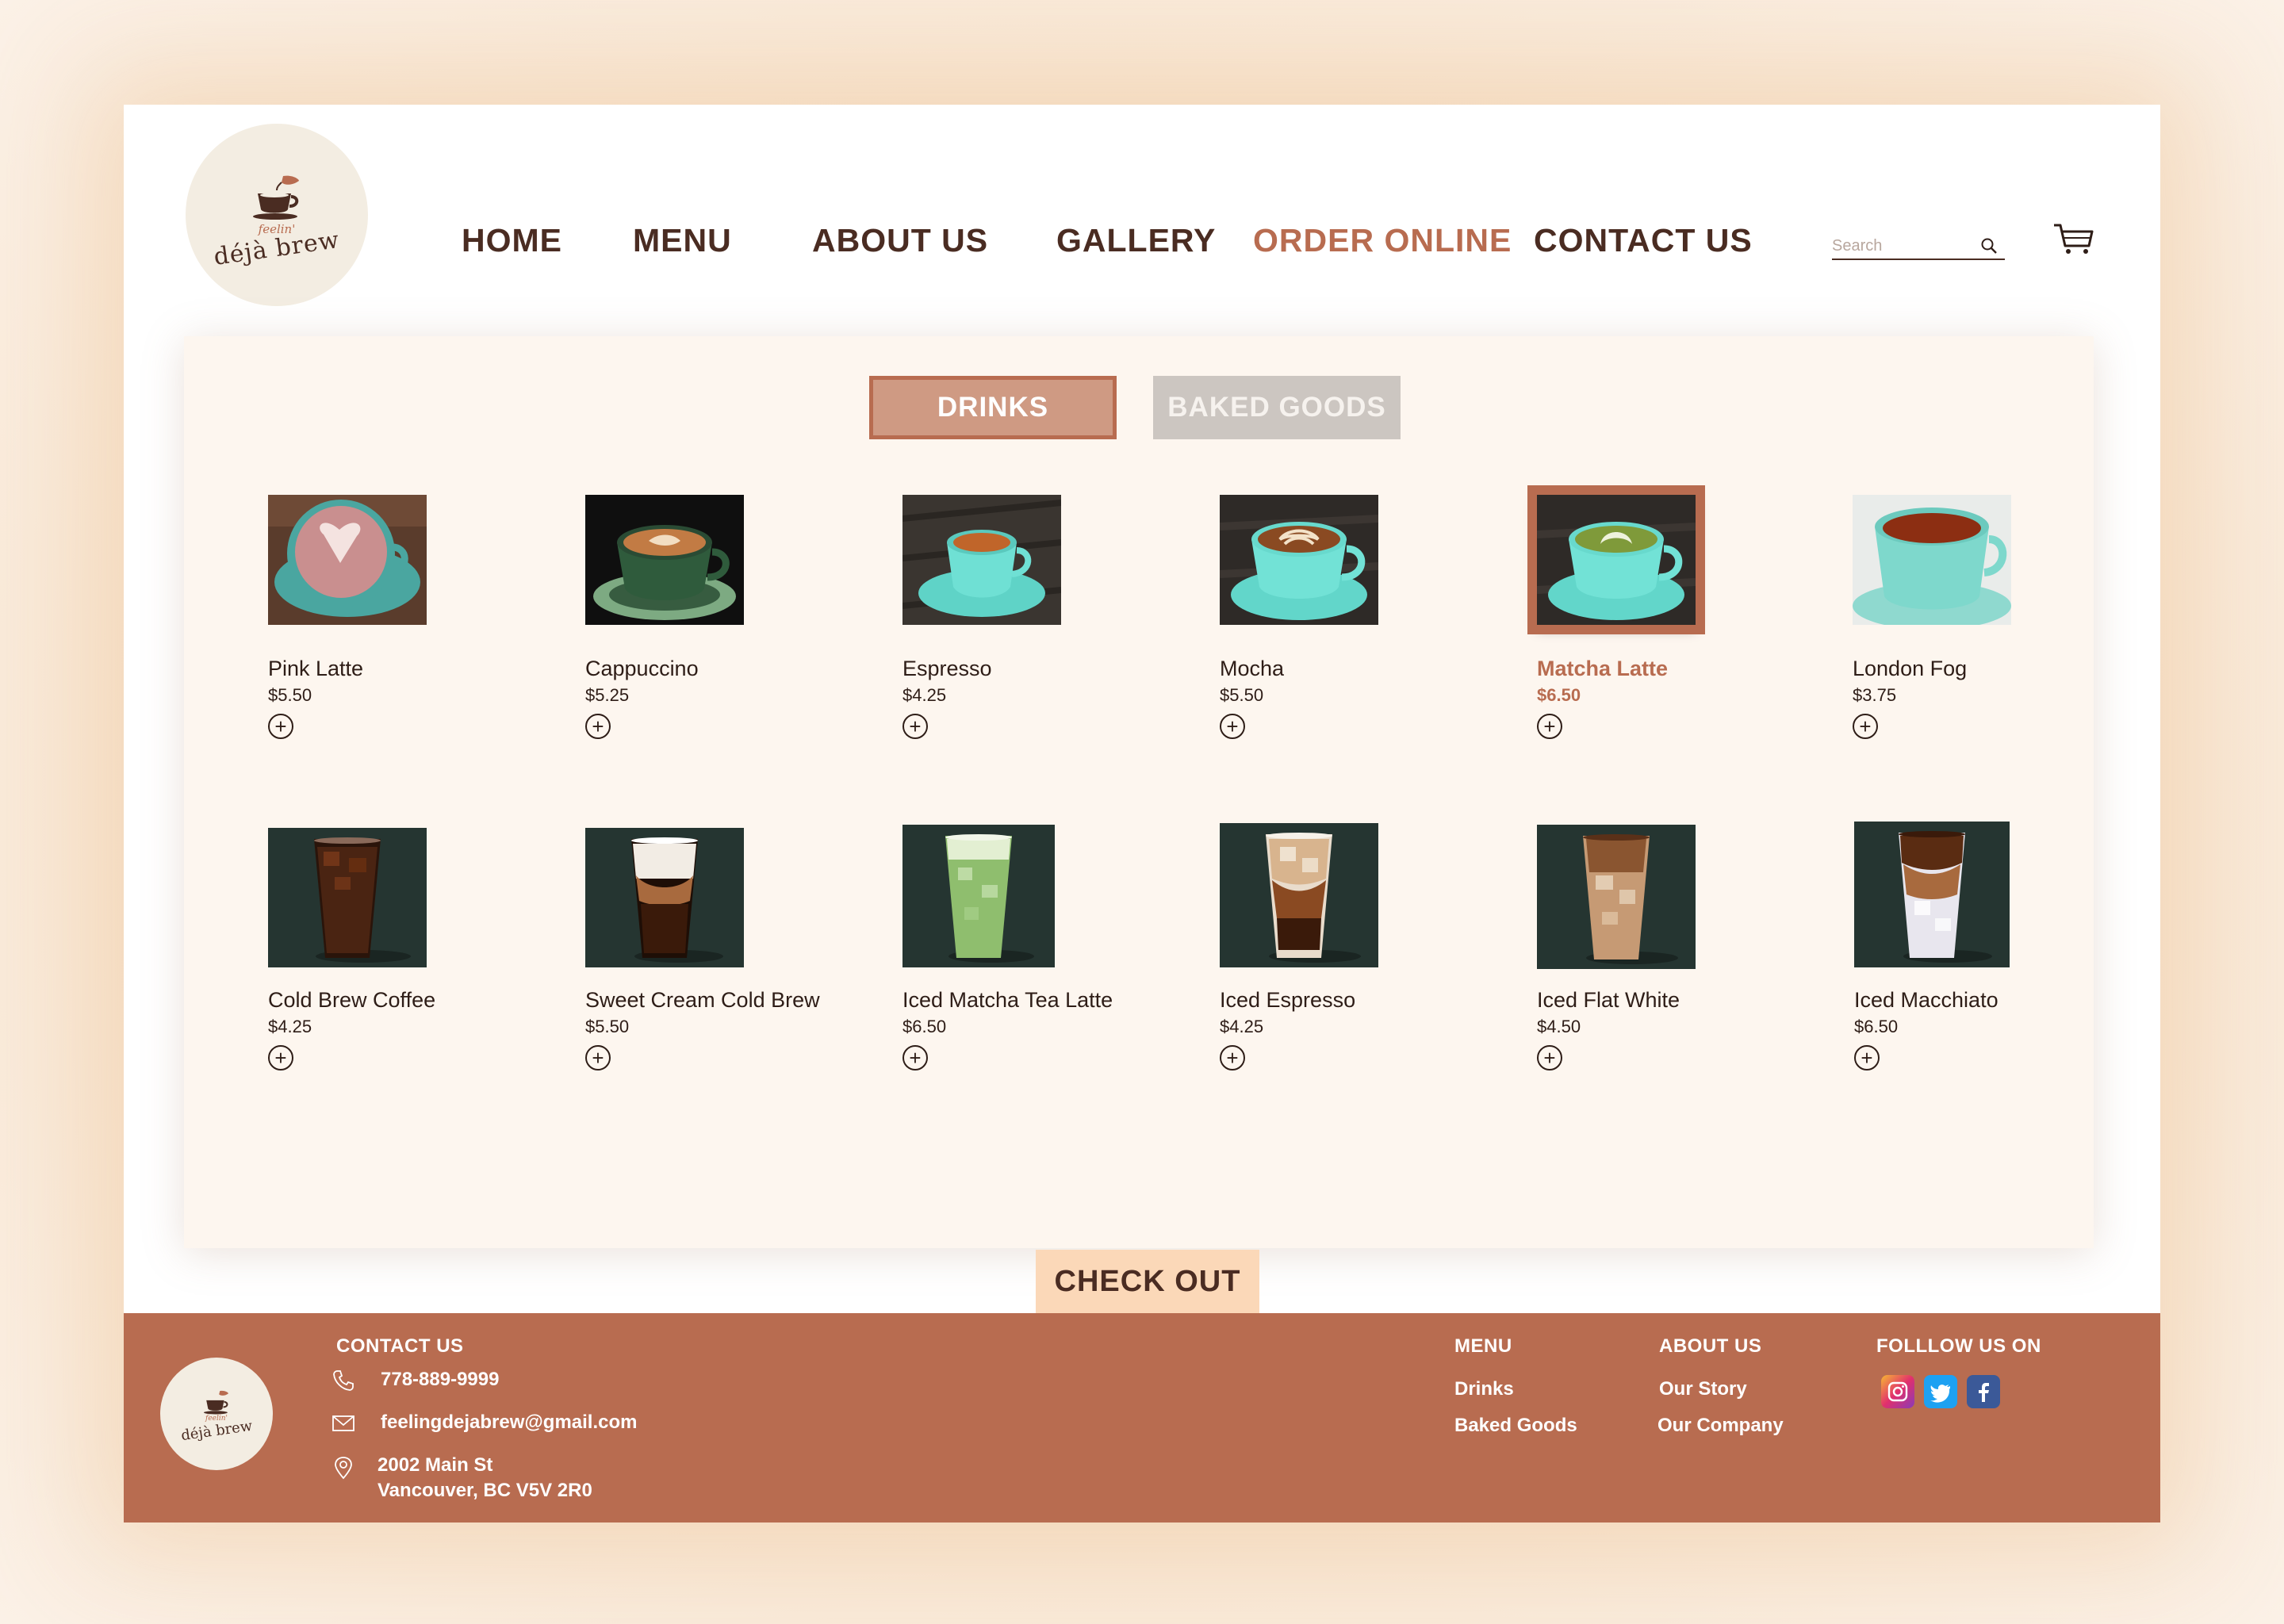 Image resolution: width=2284 pixels, height=1624 pixels. I want to click on search-input, so click(1903, 246).